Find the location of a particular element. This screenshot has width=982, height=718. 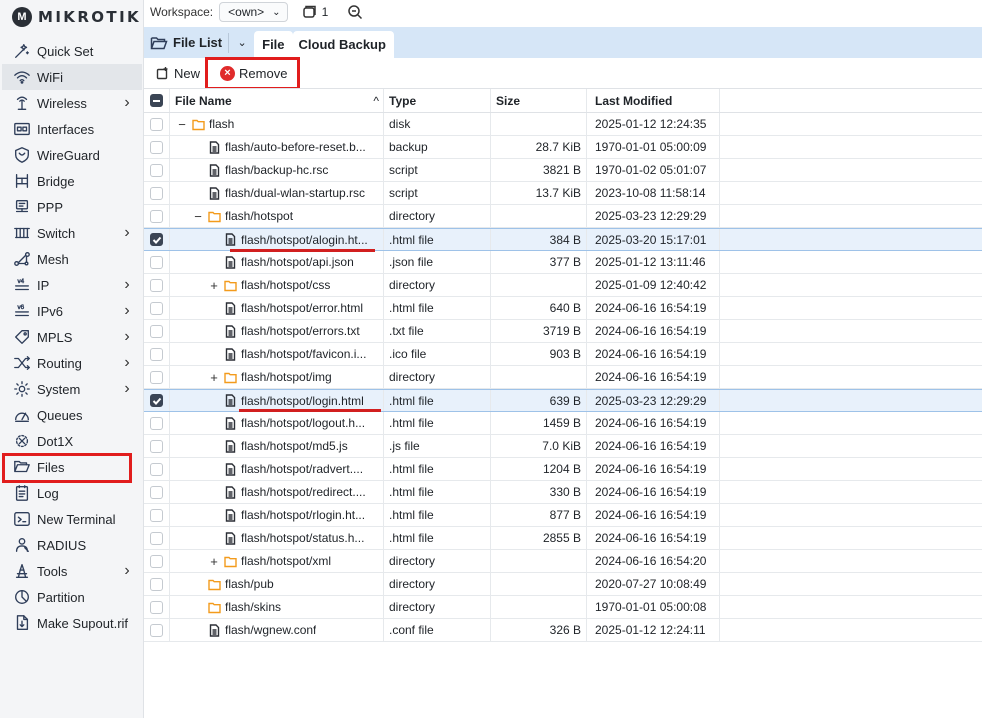

file-name-cell: − flash/hotspot is located at coordinates (277, 216).